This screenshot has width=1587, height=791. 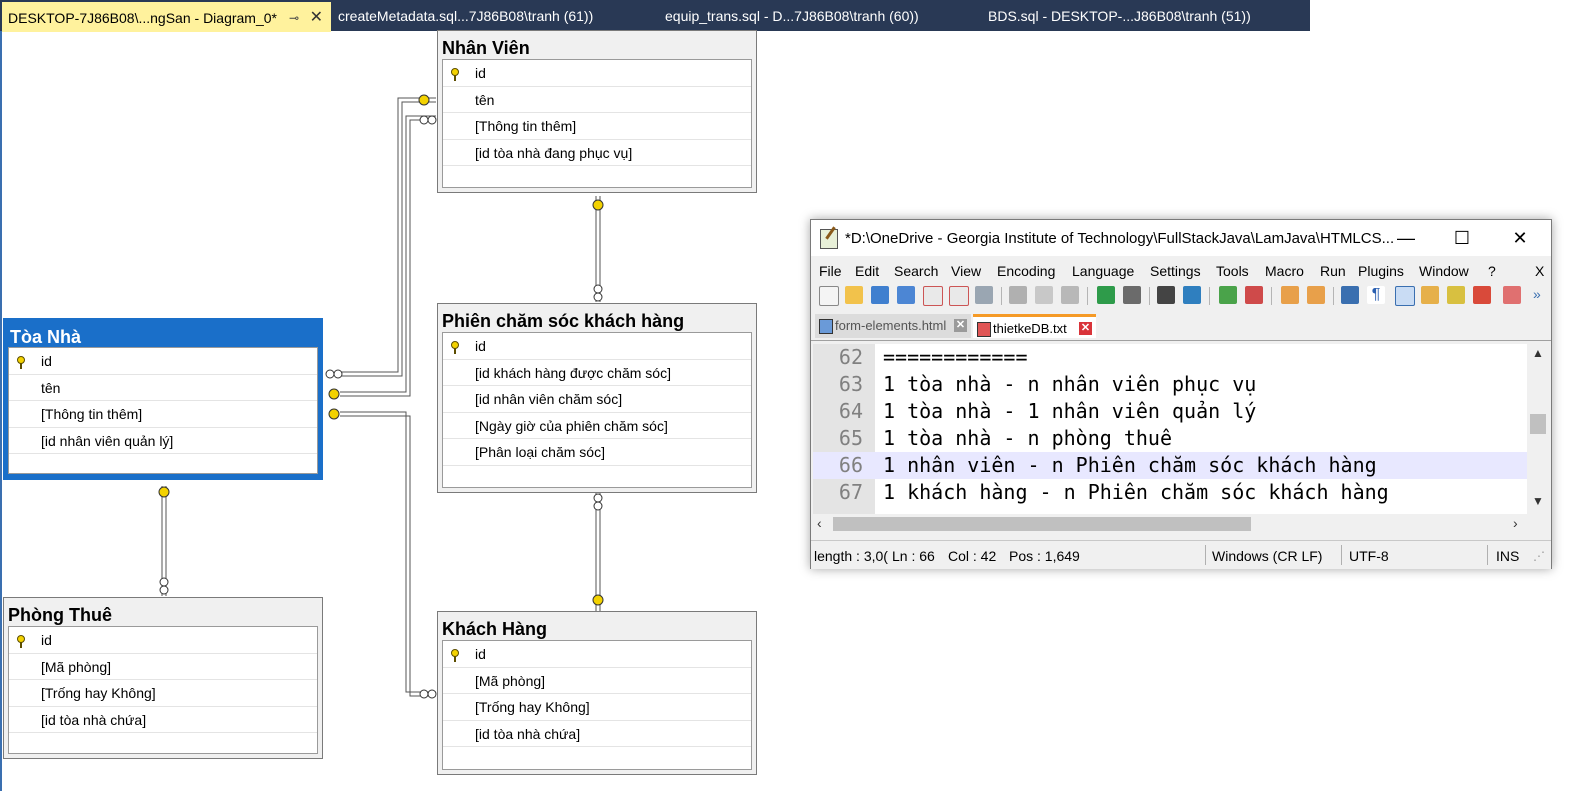 I want to click on overflow-chevron-icon: », so click(x=1540, y=295).